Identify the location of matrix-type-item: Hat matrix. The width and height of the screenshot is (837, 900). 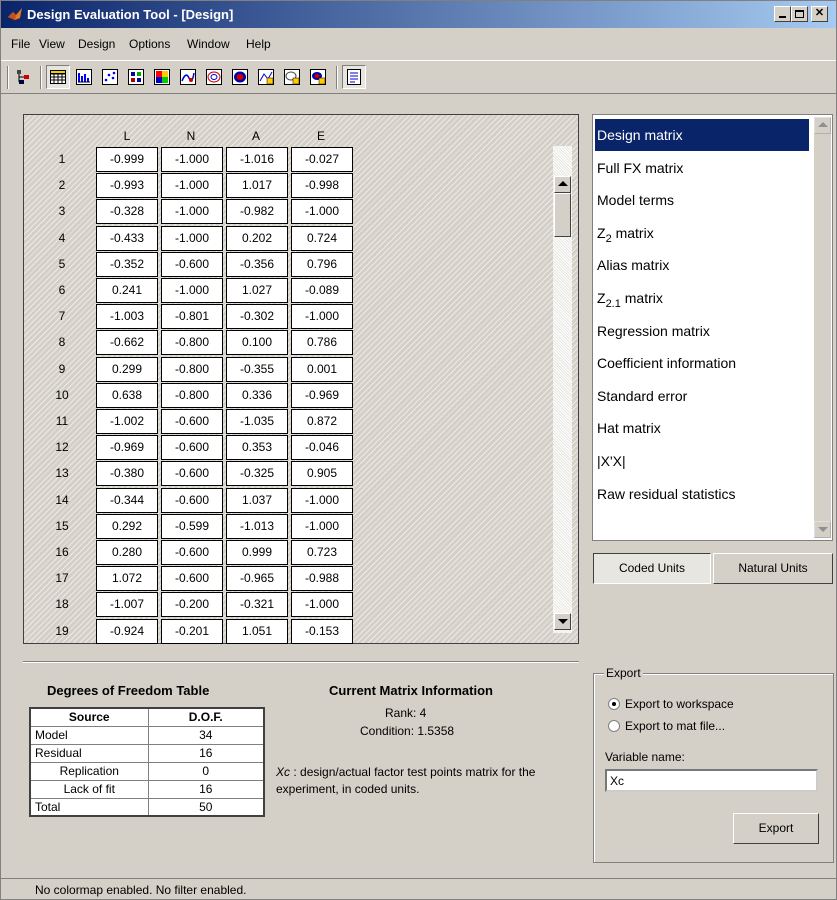
(702, 428).